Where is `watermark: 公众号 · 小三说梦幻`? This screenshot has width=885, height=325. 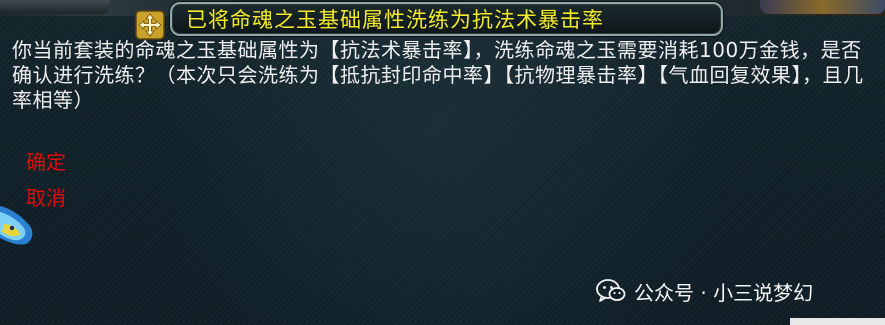
watermark: 公众号 · 小三说梦幻 is located at coordinates (704, 291).